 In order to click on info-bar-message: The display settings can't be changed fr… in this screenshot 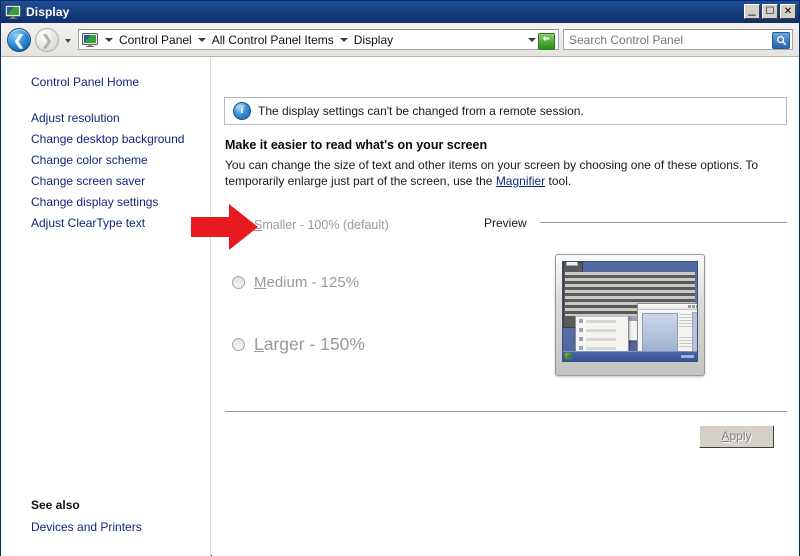, I will do `click(421, 111)`.